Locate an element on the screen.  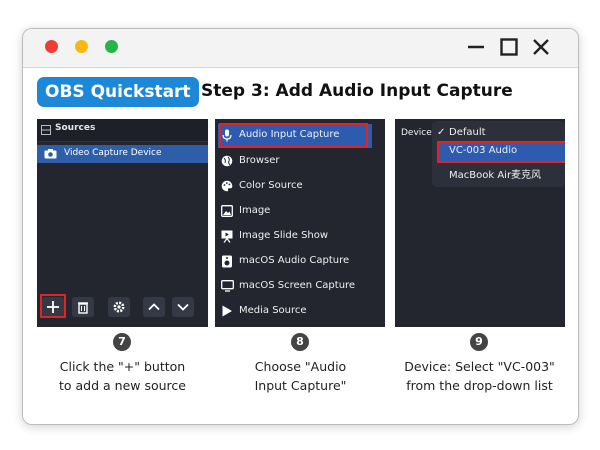
menu-item-label: Color Source is located at coordinates (271, 185).